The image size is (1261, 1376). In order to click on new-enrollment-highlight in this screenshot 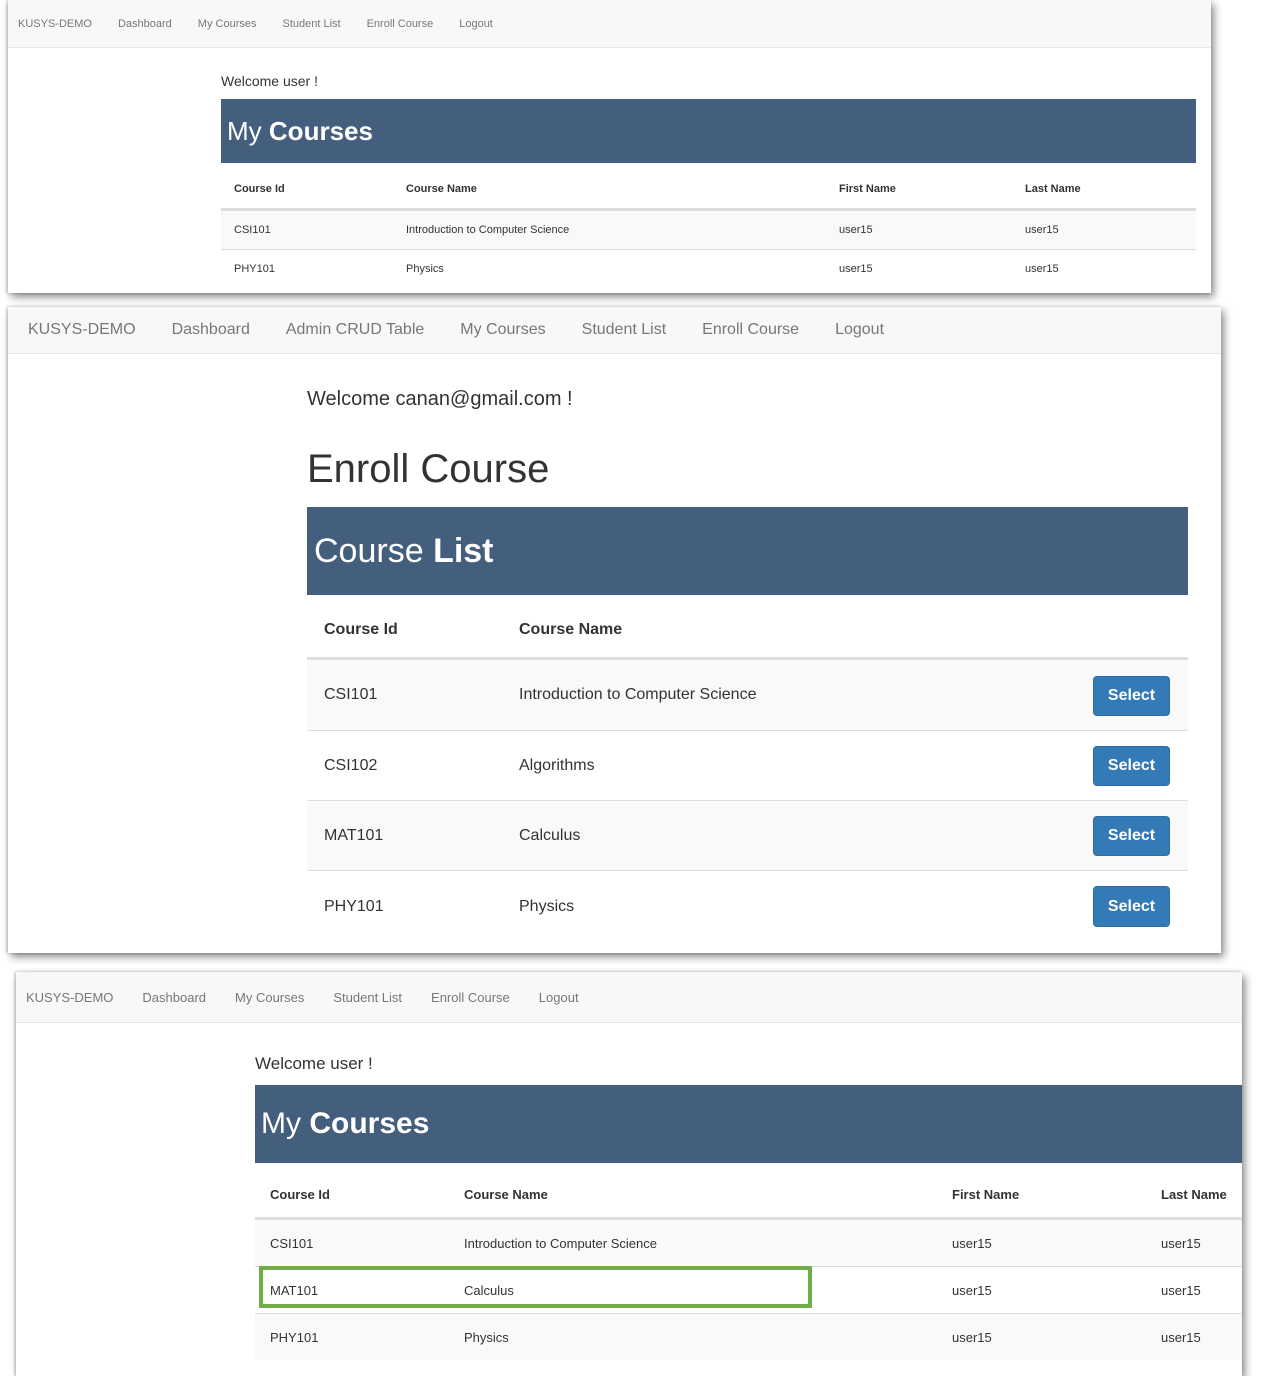, I will do `click(535, 1287)`.